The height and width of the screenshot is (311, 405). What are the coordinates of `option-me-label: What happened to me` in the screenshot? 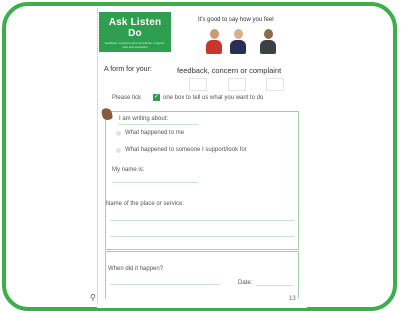 It's located at (155, 133).